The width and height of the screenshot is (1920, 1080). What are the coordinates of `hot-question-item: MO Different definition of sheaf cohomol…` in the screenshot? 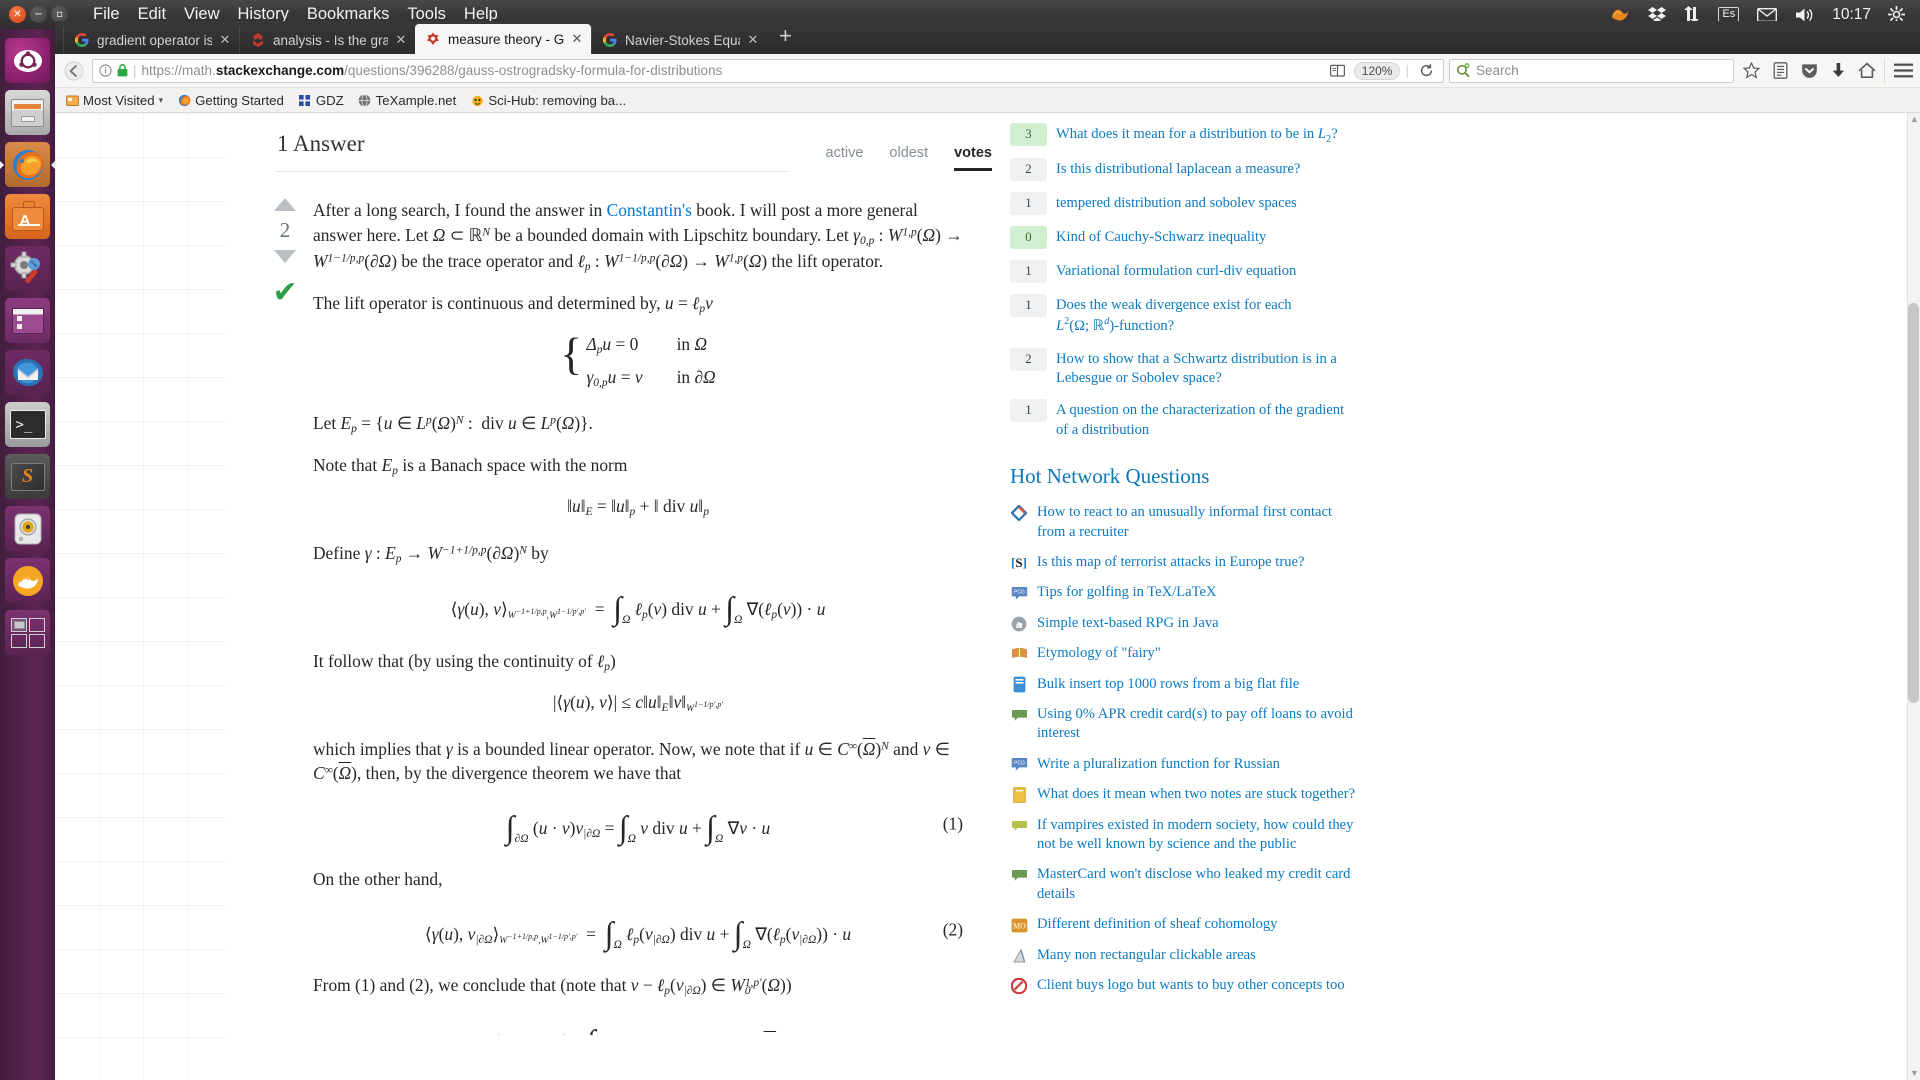 It's located at (1185, 924).